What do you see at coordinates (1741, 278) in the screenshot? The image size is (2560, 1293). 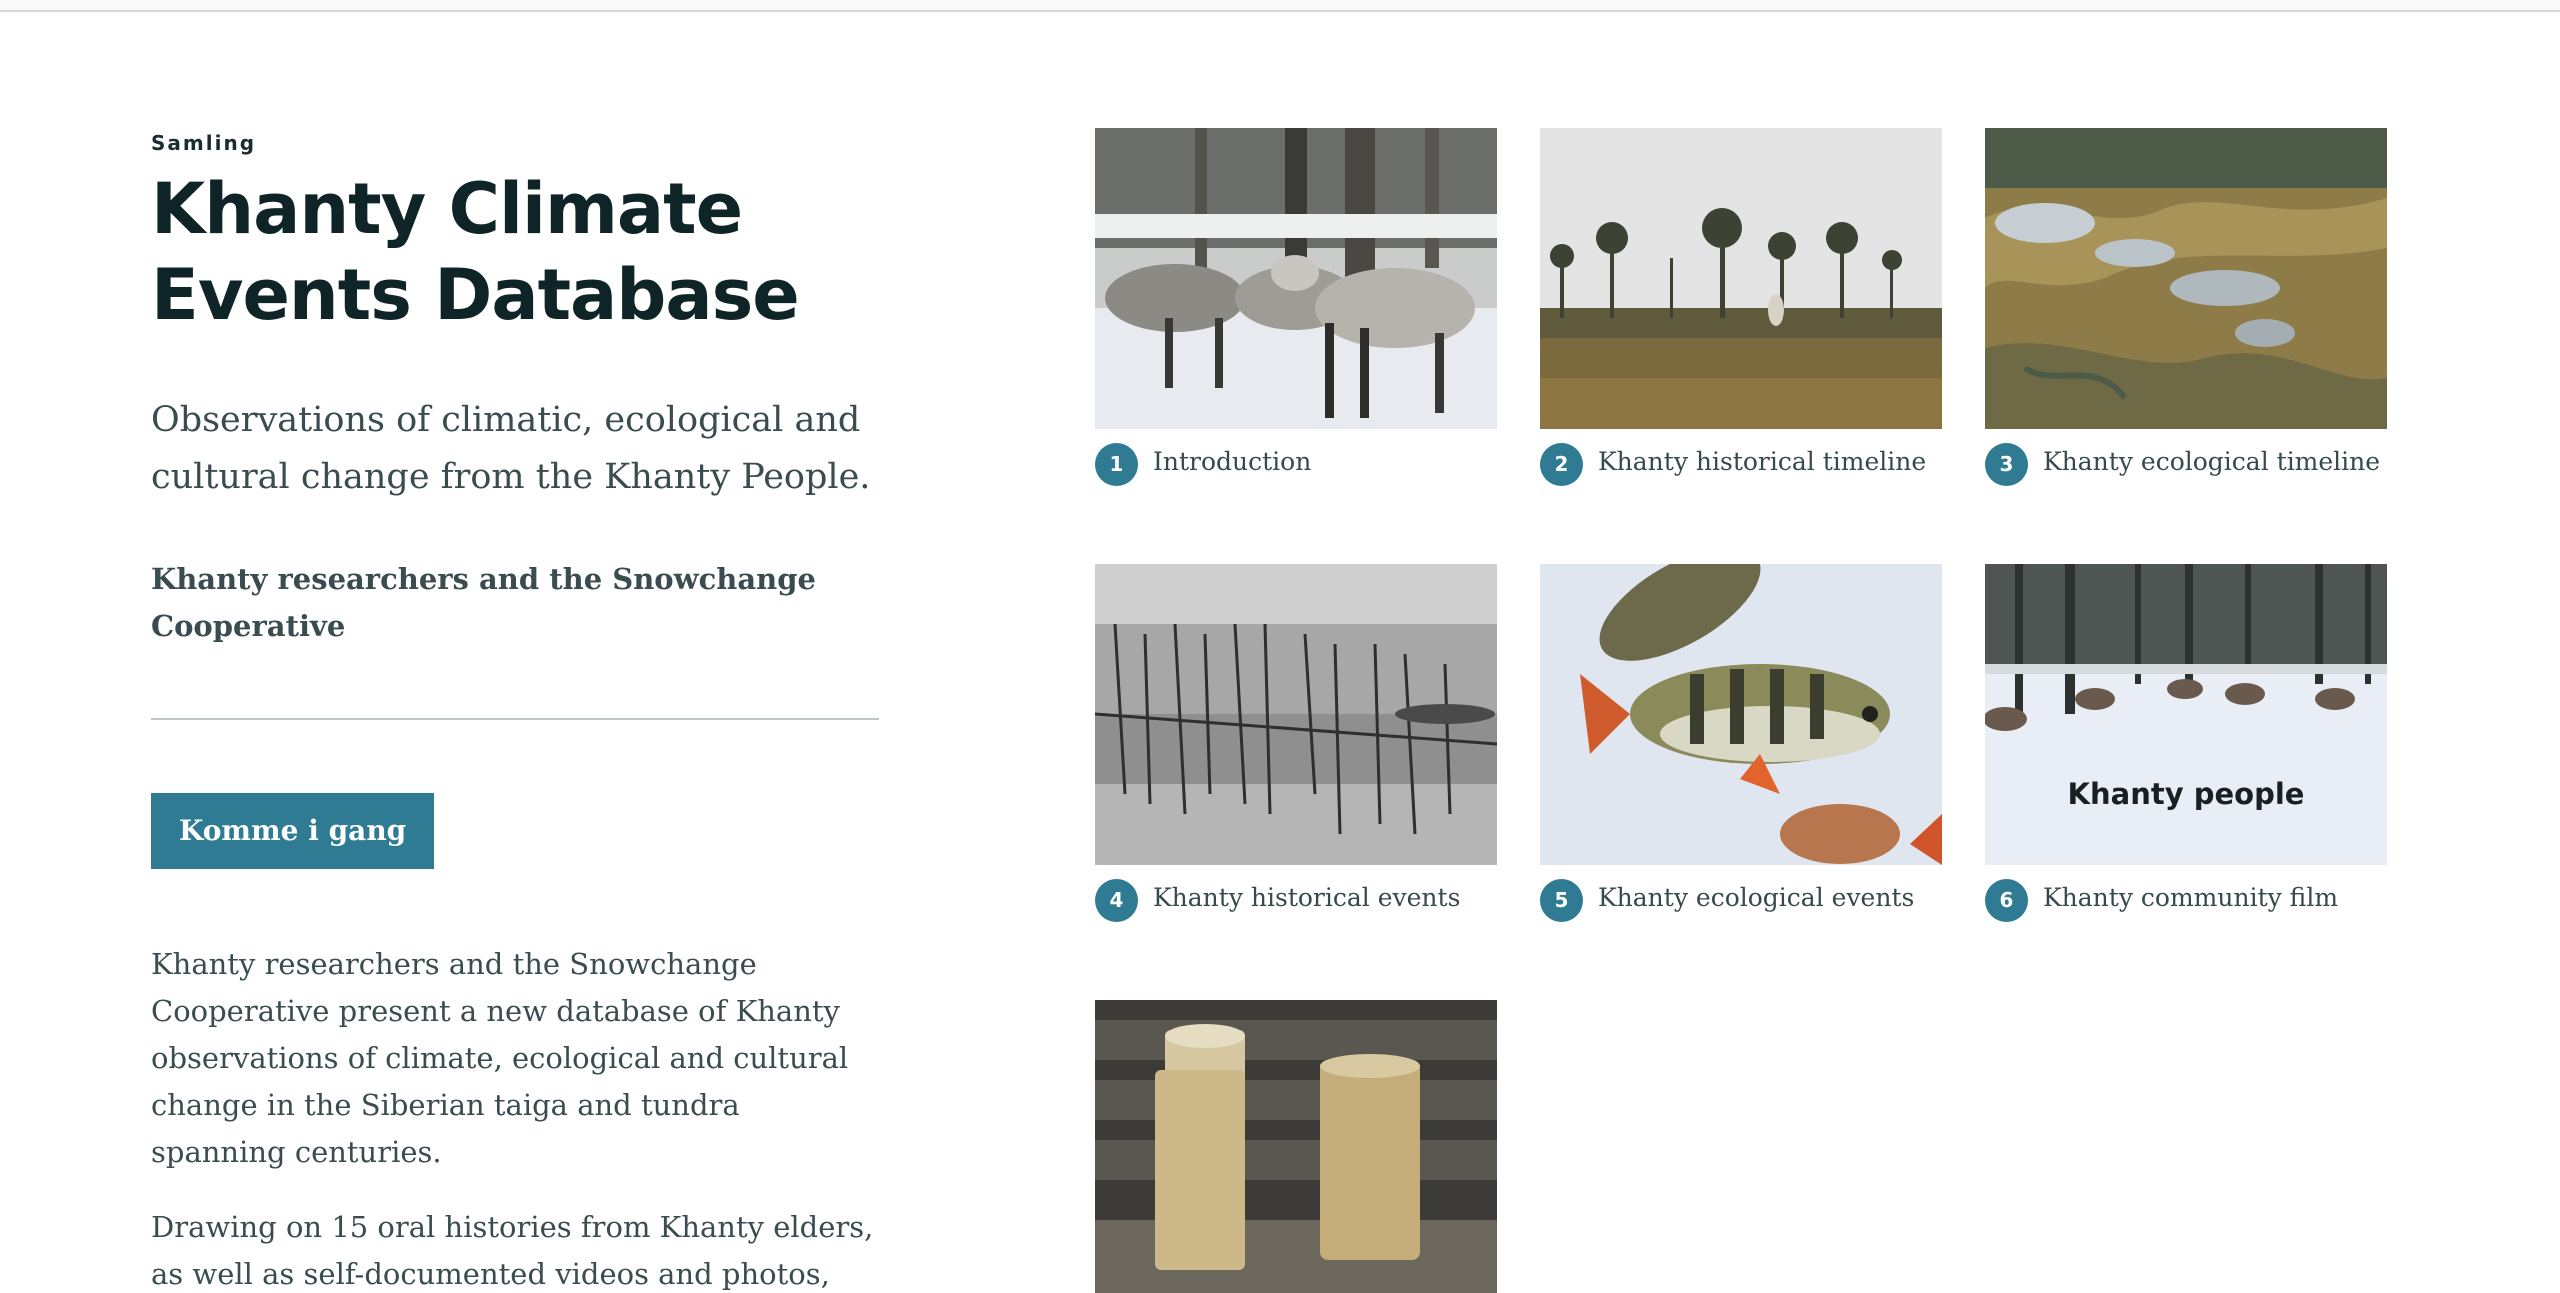 I see `chapter-image-bog-landscape` at bounding box center [1741, 278].